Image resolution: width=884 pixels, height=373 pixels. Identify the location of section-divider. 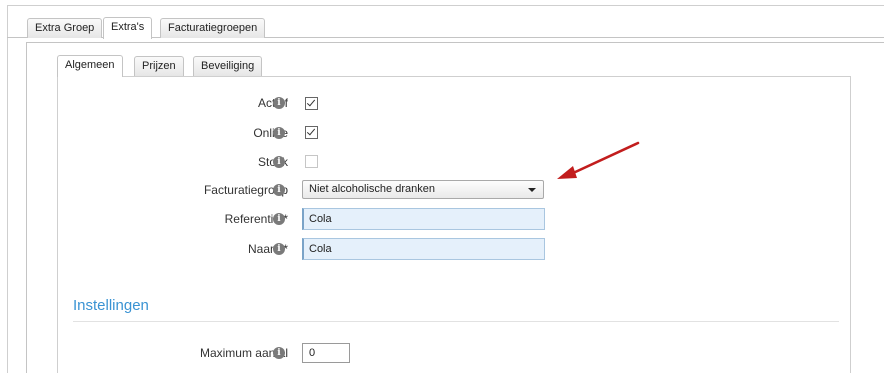
(456, 321).